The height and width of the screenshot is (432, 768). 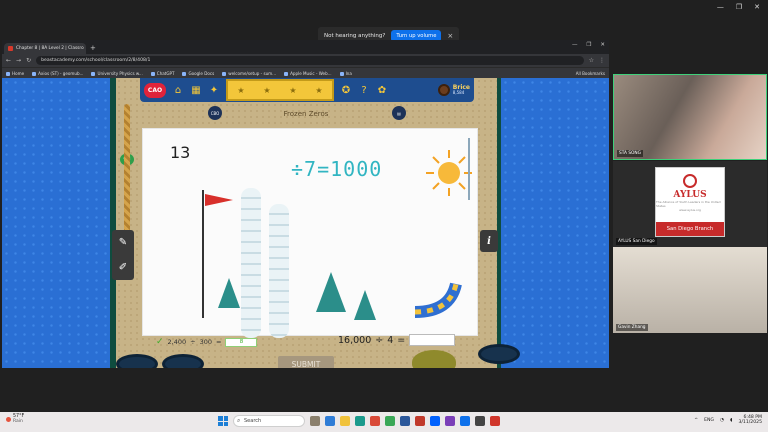 What do you see at coordinates (123, 267) in the screenshot?
I see `eraser-icon: ✐` at bounding box center [123, 267].